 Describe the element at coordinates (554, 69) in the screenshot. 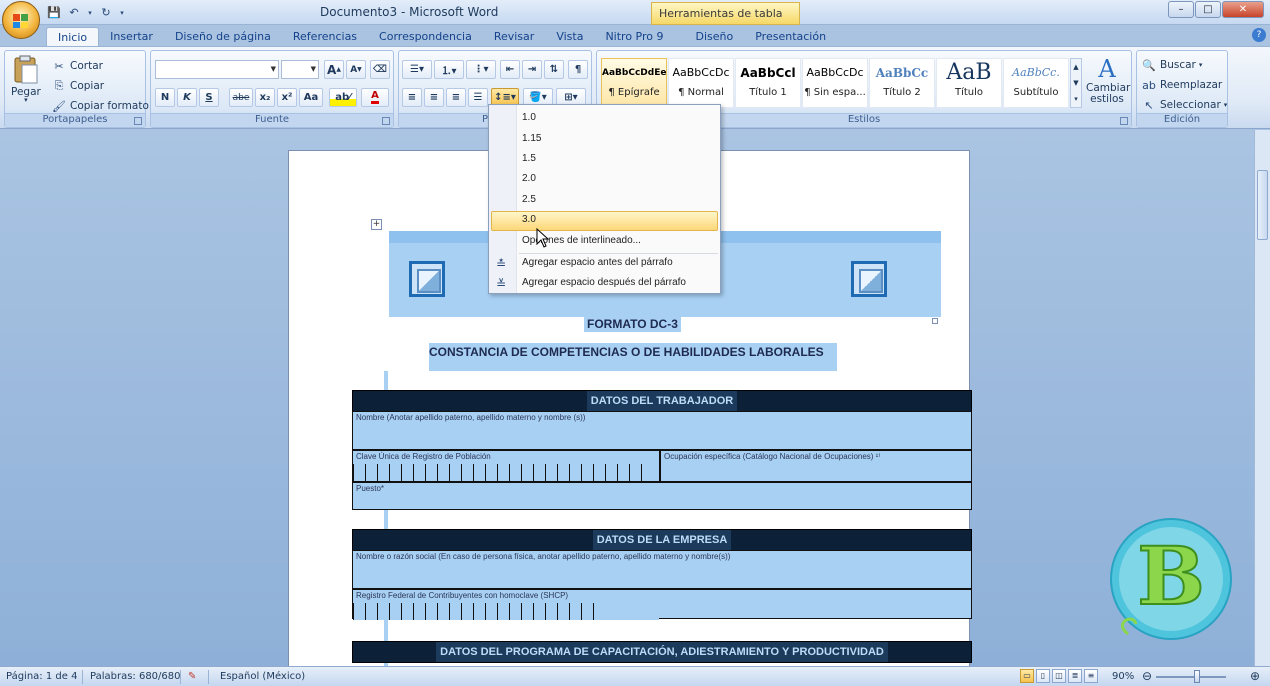

I see `sort-button: ⇅` at that location.